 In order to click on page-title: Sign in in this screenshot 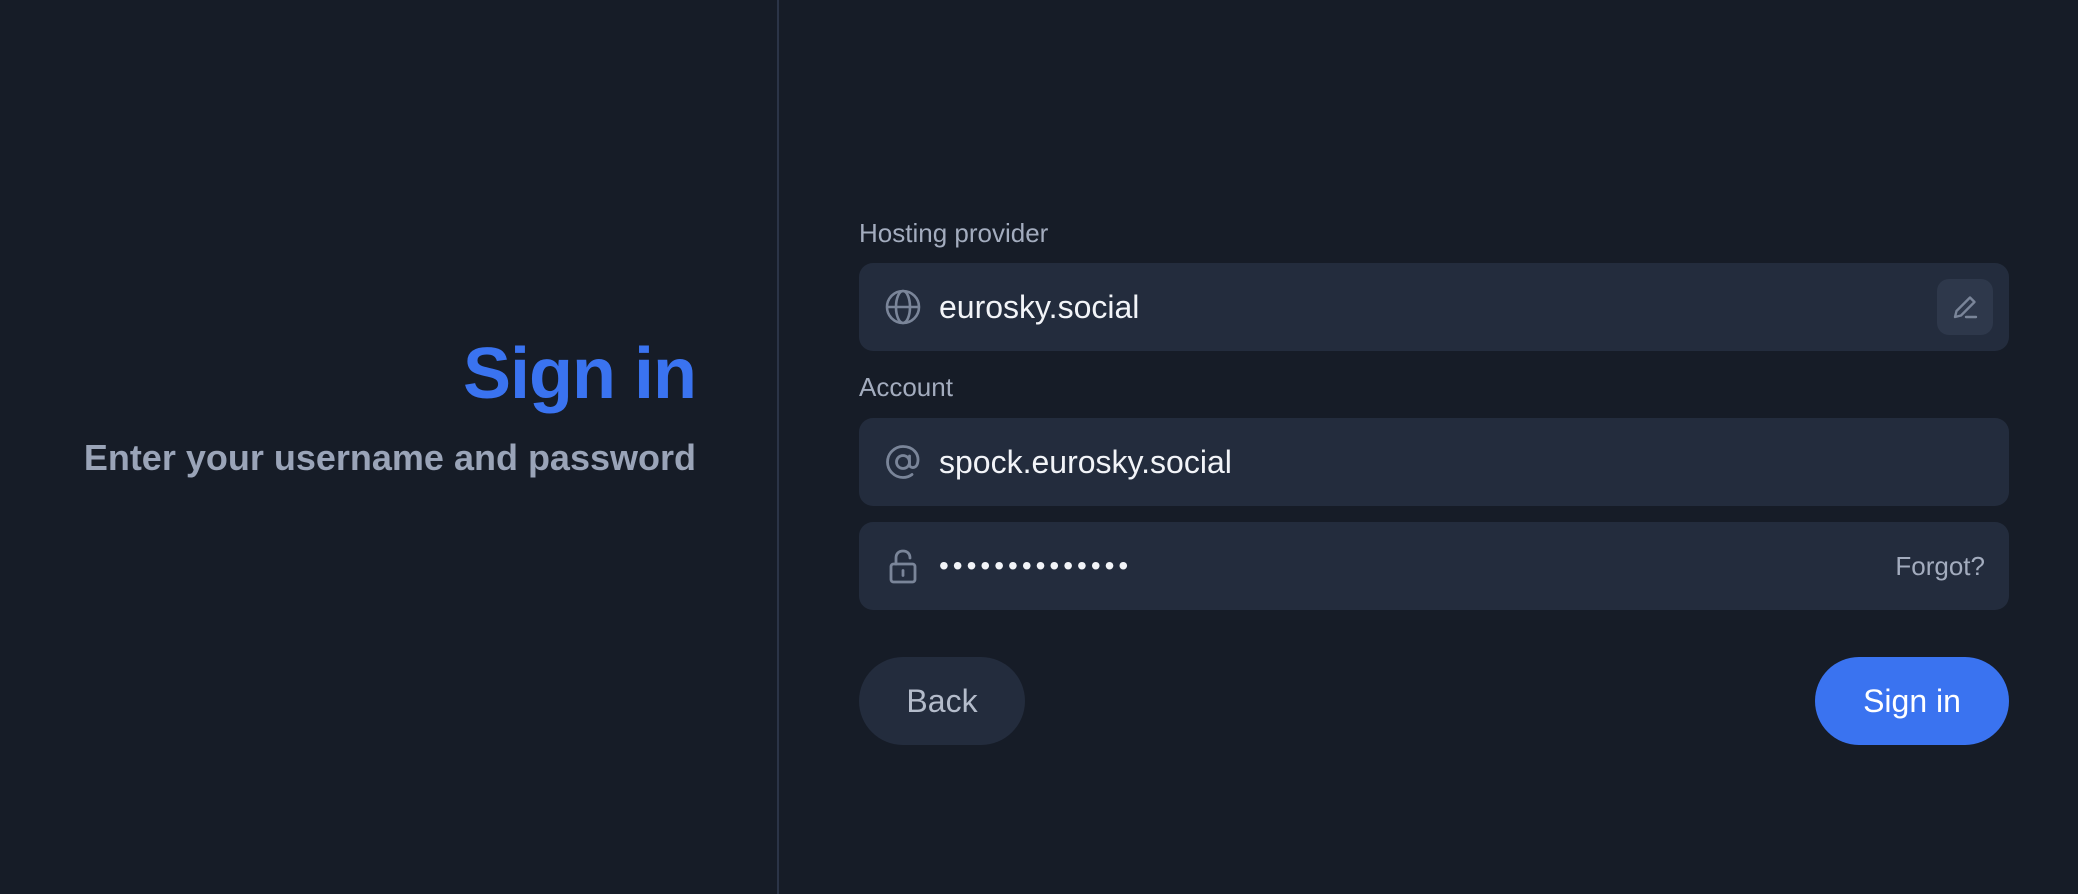, I will do `click(580, 374)`.